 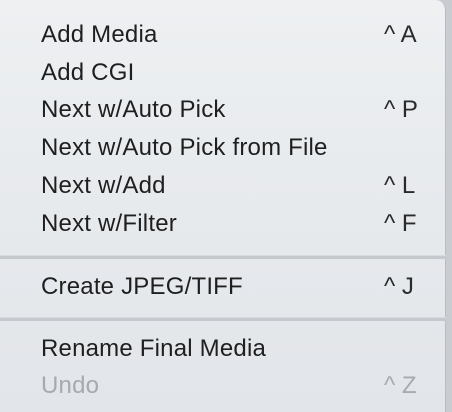 What do you see at coordinates (223, 34) in the screenshot?
I see `menu-item-add-media: Add Media ^ A` at bounding box center [223, 34].